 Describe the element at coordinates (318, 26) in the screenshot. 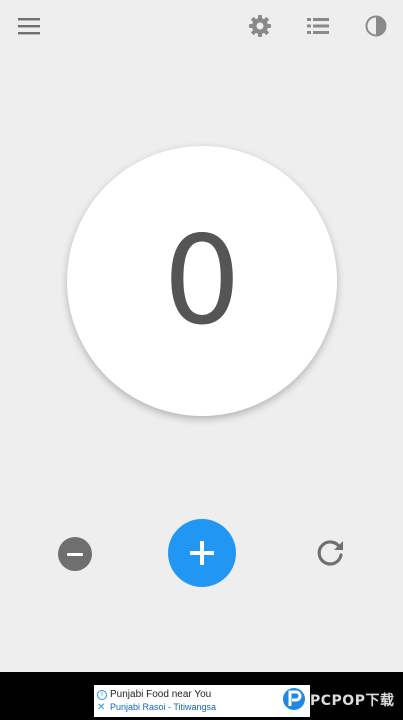

I see `list-icon` at that location.